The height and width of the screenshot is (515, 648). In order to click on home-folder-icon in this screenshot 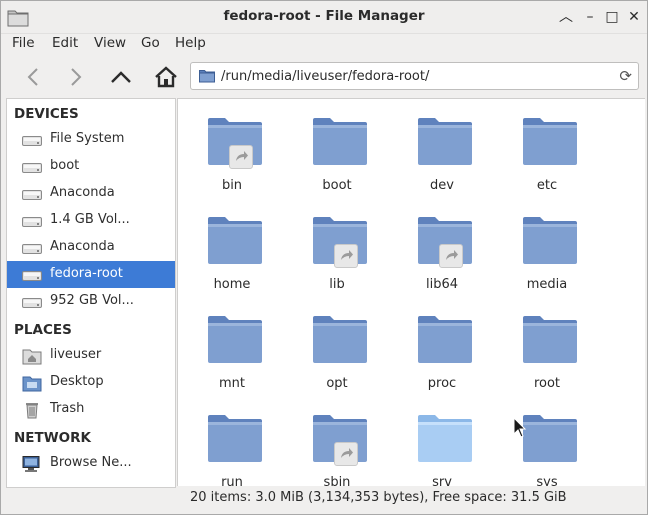, I will do `click(32, 357)`.